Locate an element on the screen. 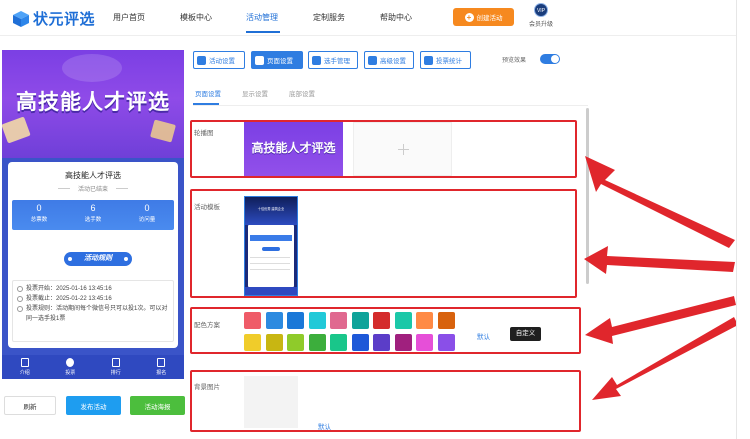  banner-title: 高技能人才评选 is located at coordinates (93, 102).